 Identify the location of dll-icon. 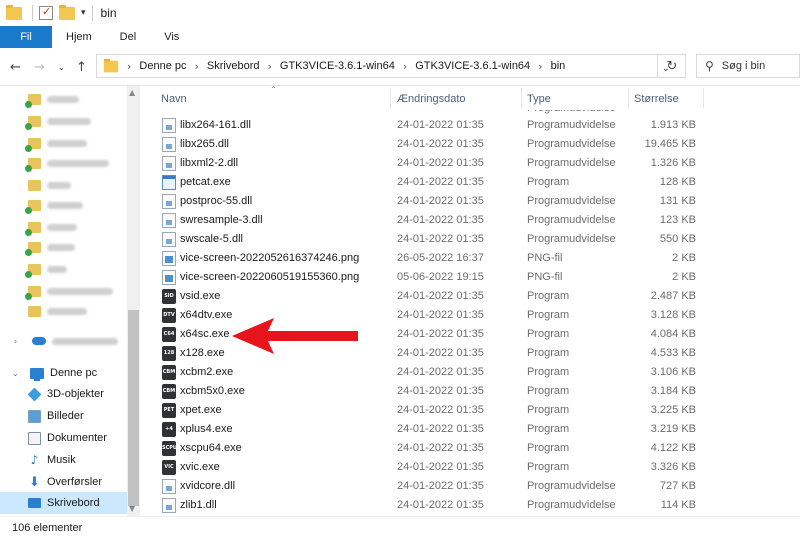
(169, 220).